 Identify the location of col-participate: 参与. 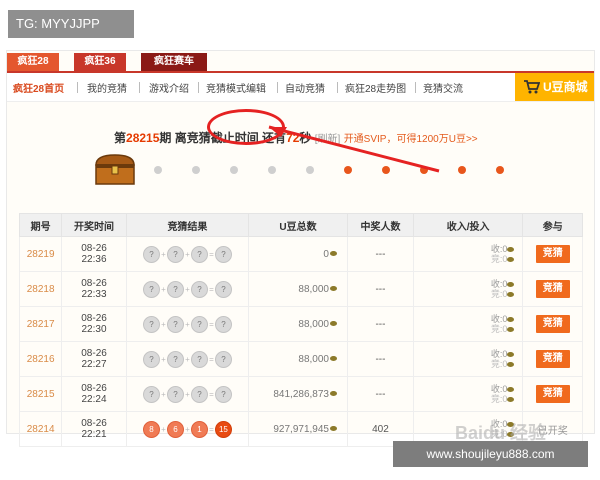
(552, 225).